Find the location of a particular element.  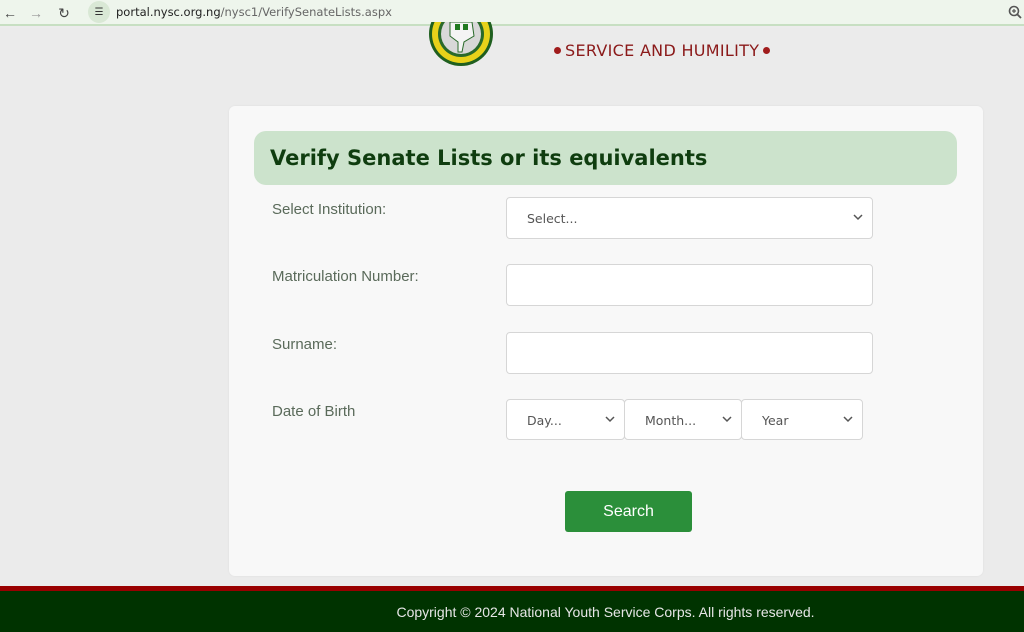

matric-label: Matriculation Number: is located at coordinates (345, 276).